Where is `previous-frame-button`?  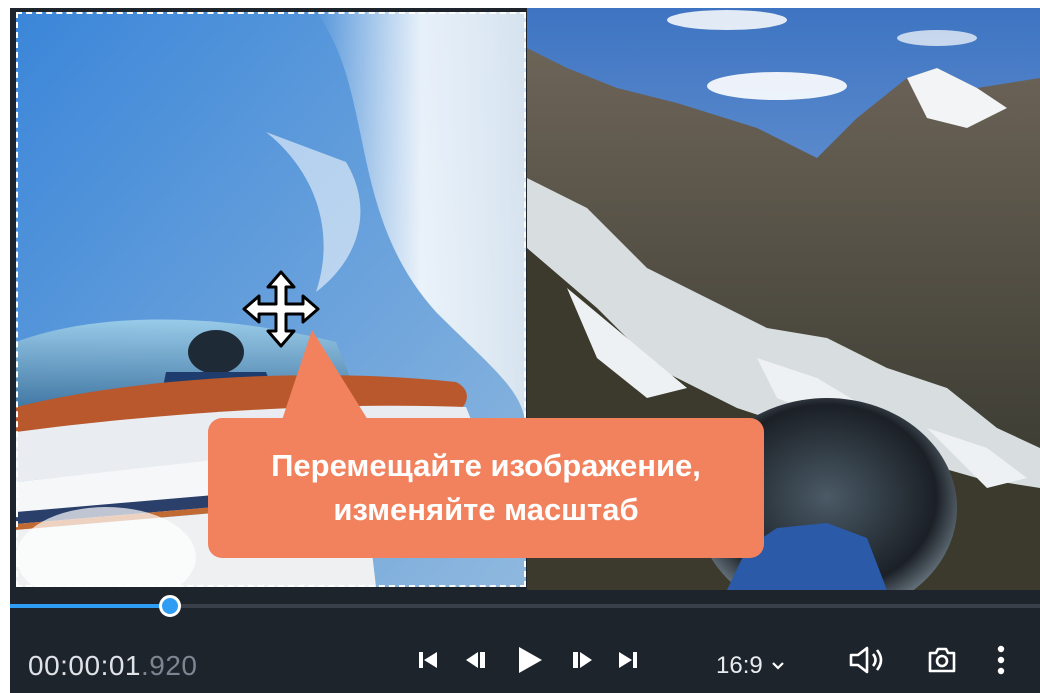
previous-frame-button is located at coordinates (476, 660).